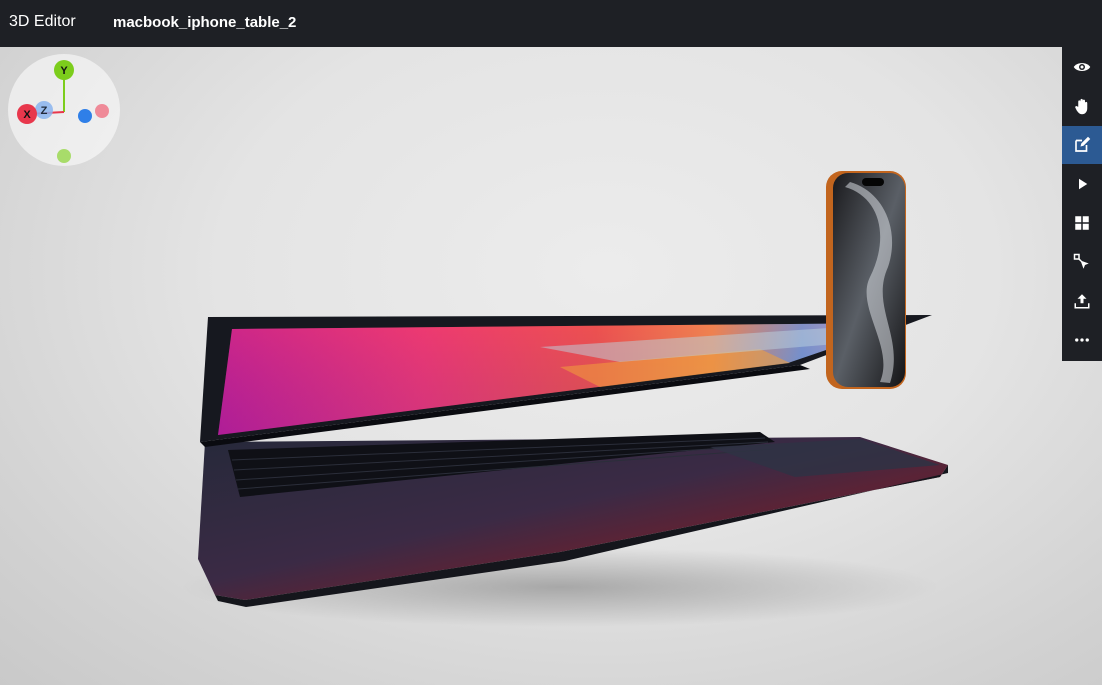  What do you see at coordinates (44, 111) in the screenshot?
I see `z-axis-label: Z` at bounding box center [44, 111].